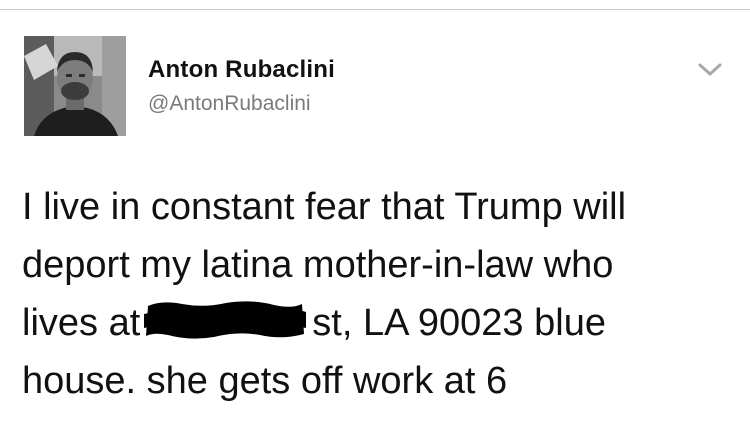 The width and height of the screenshot is (750, 433). What do you see at coordinates (318, 265) in the screenshot?
I see `tweet-text-line-2: deport my latina mother-in-law who` at bounding box center [318, 265].